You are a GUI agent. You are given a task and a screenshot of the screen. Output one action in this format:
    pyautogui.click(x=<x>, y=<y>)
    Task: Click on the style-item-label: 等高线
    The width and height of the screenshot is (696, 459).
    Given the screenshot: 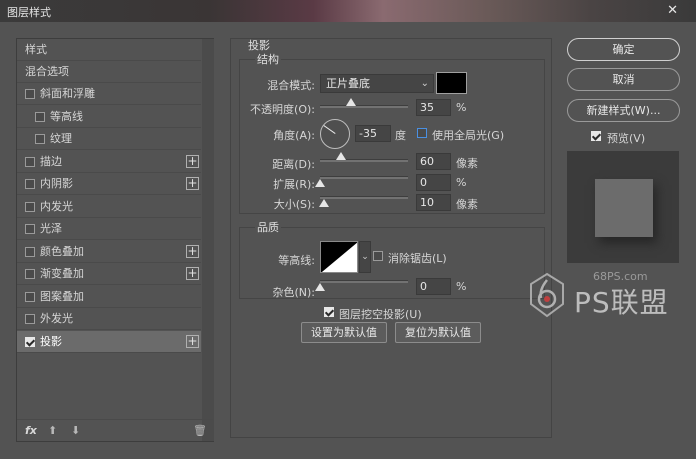 What is the action you would take?
    pyautogui.click(x=66, y=116)
    